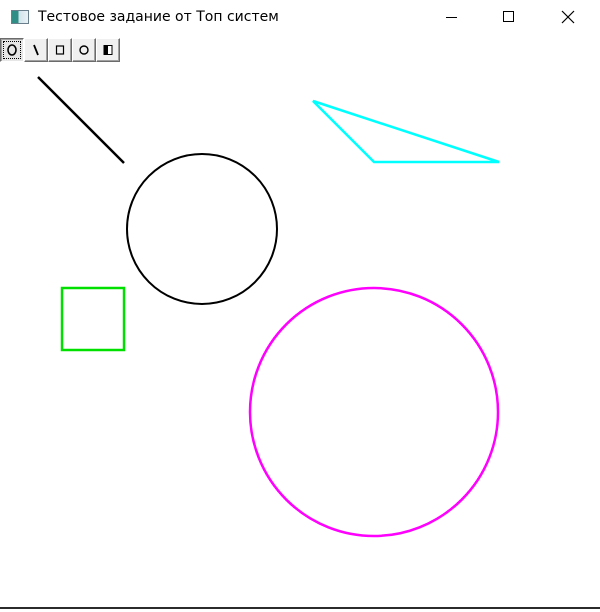 The image size is (600, 612). What do you see at coordinates (93, 319) in the screenshot?
I see `green-square-shape` at bounding box center [93, 319].